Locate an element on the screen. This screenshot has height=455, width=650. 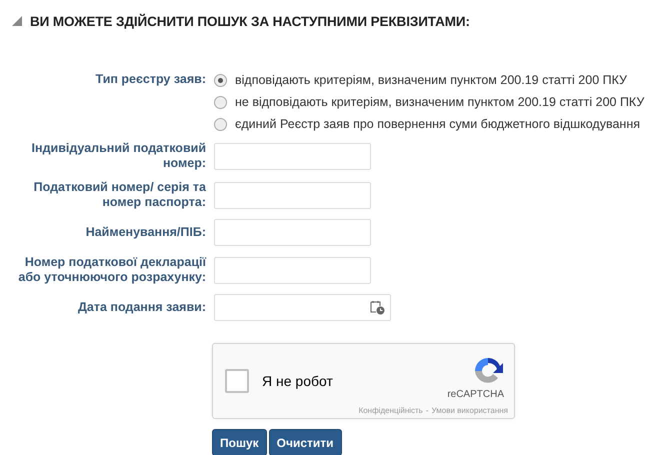
field-label: Найменування/ПІБ: is located at coordinates (145, 232).